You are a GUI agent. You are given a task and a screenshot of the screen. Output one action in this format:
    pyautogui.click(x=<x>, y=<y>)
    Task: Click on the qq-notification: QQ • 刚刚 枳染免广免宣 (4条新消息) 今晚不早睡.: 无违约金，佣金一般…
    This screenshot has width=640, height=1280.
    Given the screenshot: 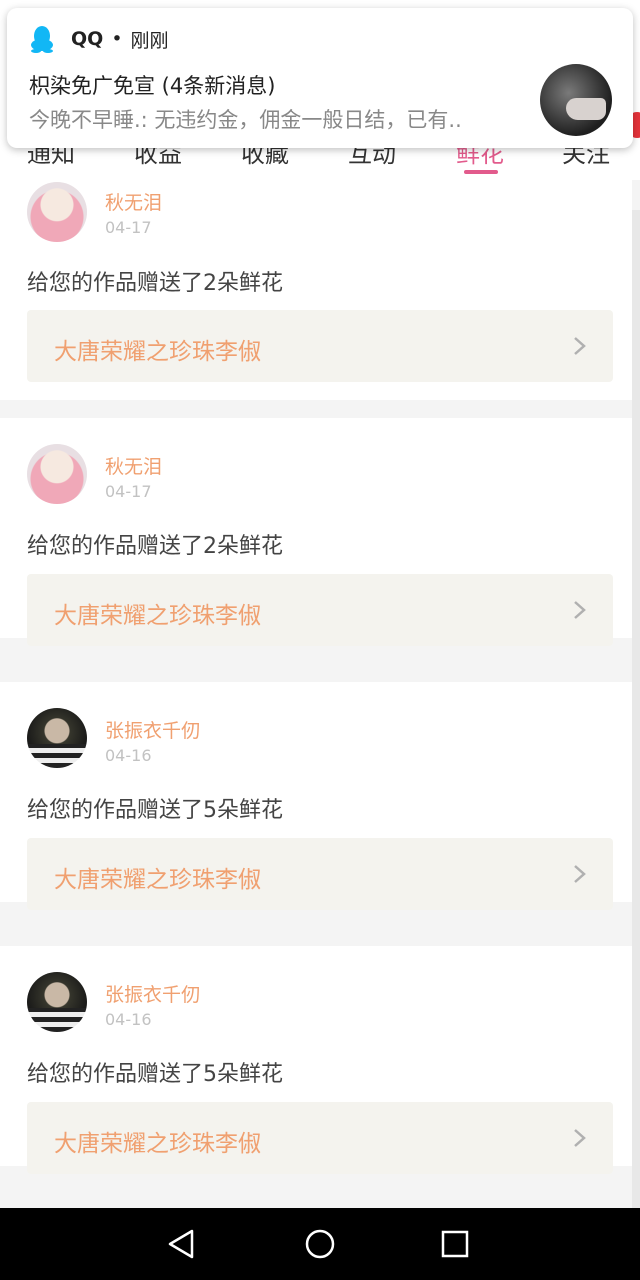 What is the action you would take?
    pyautogui.click(x=320, y=78)
    